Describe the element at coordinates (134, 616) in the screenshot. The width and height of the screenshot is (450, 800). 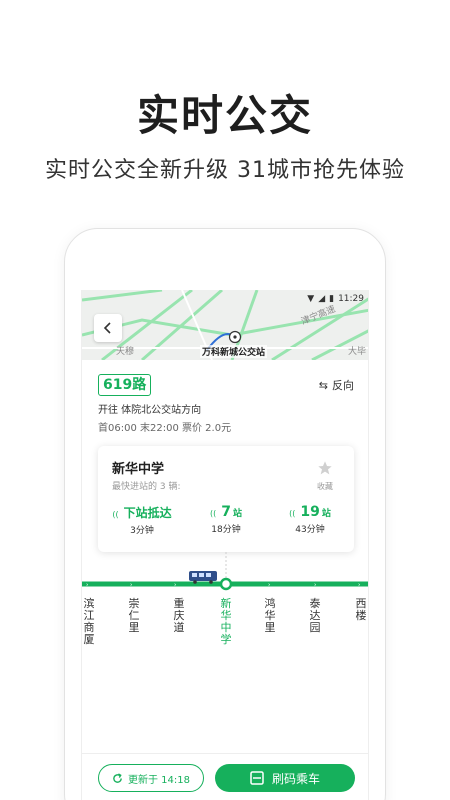
I see `station-item: 崇仁里` at that location.